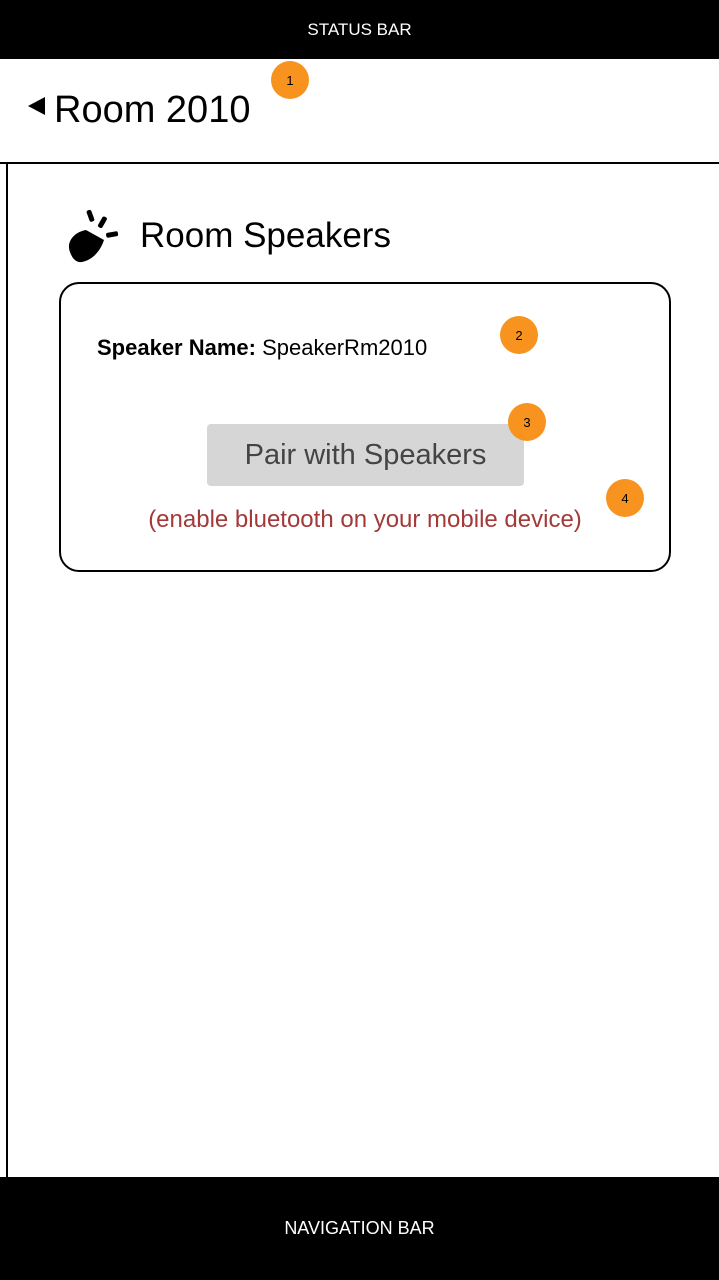 Image resolution: width=719 pixels, height=1280 pixels. What do you see at coordinates (36, 106) in the screenshot?
I see `back-triangle-icon` at bounding box center [36, 106].